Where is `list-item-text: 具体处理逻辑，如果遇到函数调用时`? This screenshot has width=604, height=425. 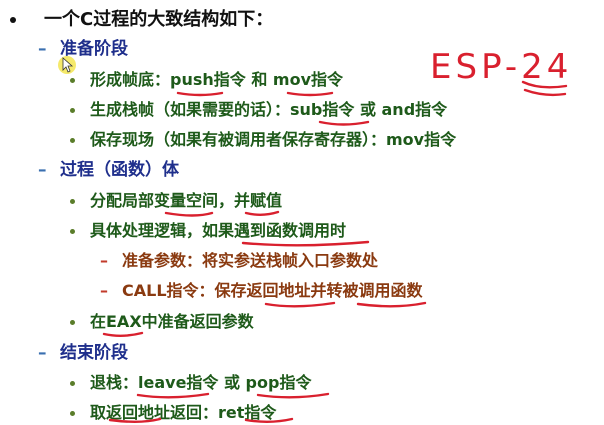 list-item-text: 具体处理逻辑，如果遇到函数调用时 is located at coordinates (218, 230).